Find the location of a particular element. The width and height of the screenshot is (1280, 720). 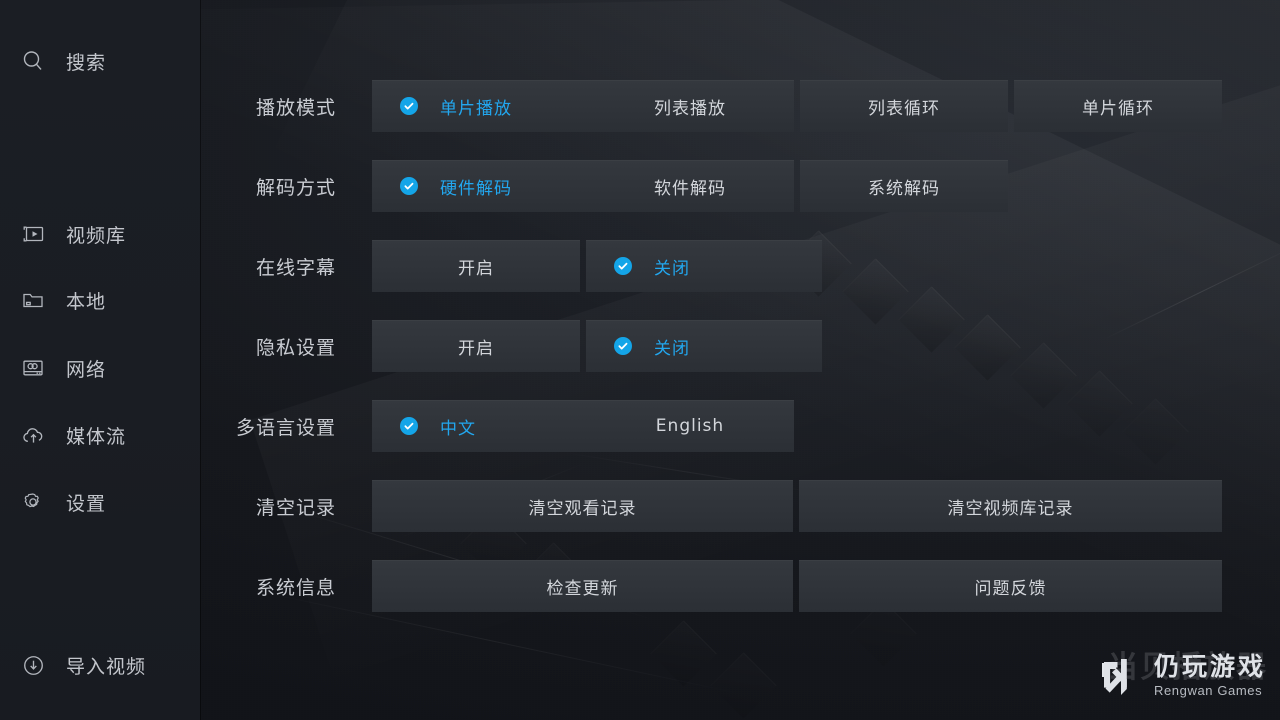

sidebar-item-label: 视频库 is located at coordinates (96, 235).